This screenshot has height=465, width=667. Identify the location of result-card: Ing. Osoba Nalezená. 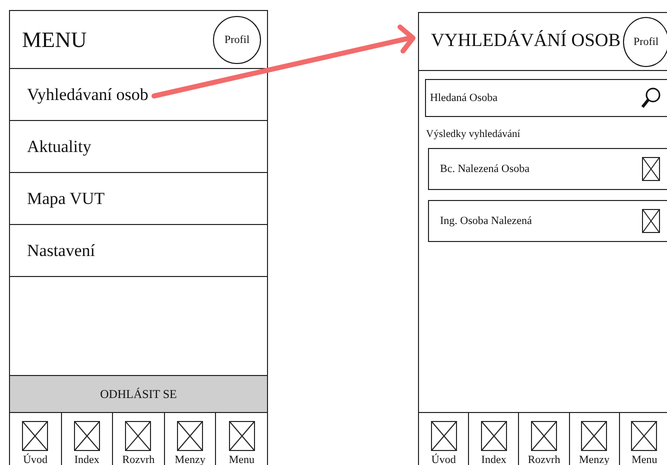
(547, 221).